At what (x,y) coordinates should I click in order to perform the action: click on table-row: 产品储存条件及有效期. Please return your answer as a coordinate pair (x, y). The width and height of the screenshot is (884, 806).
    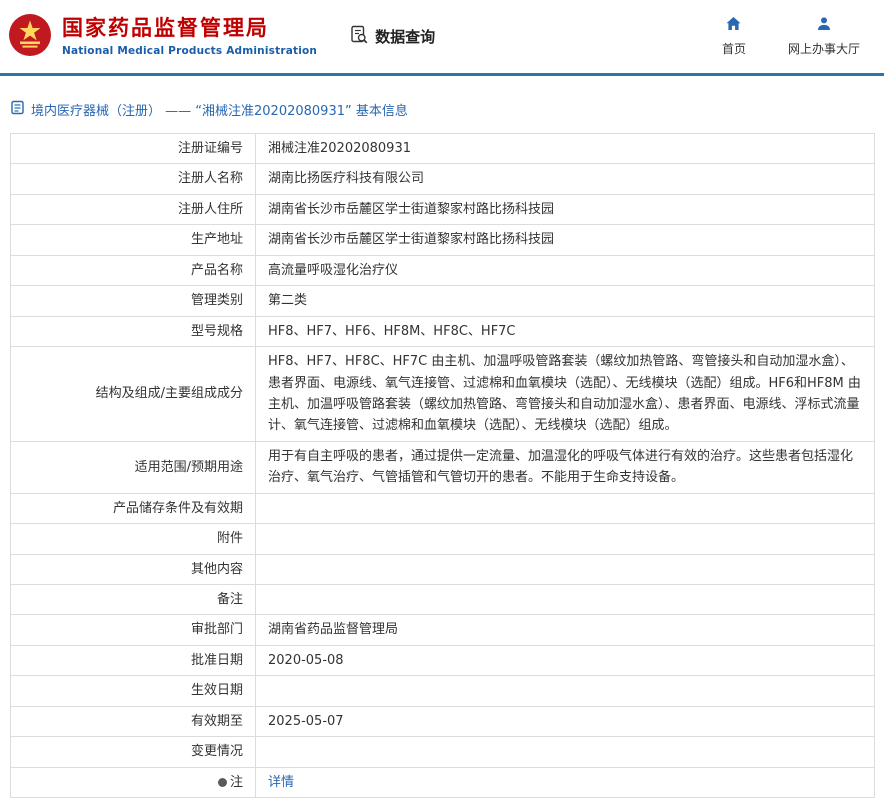
    Looking at the image, I should click on (442, 508).